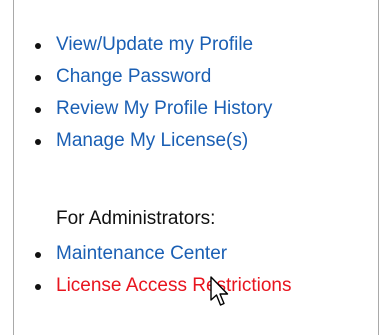 The width and height of the screenshot is (380, 335). Describe the element at coordinates (164, 108) in the screenshot. I see `review-profile-history-link: Review My Profile History` at that location.